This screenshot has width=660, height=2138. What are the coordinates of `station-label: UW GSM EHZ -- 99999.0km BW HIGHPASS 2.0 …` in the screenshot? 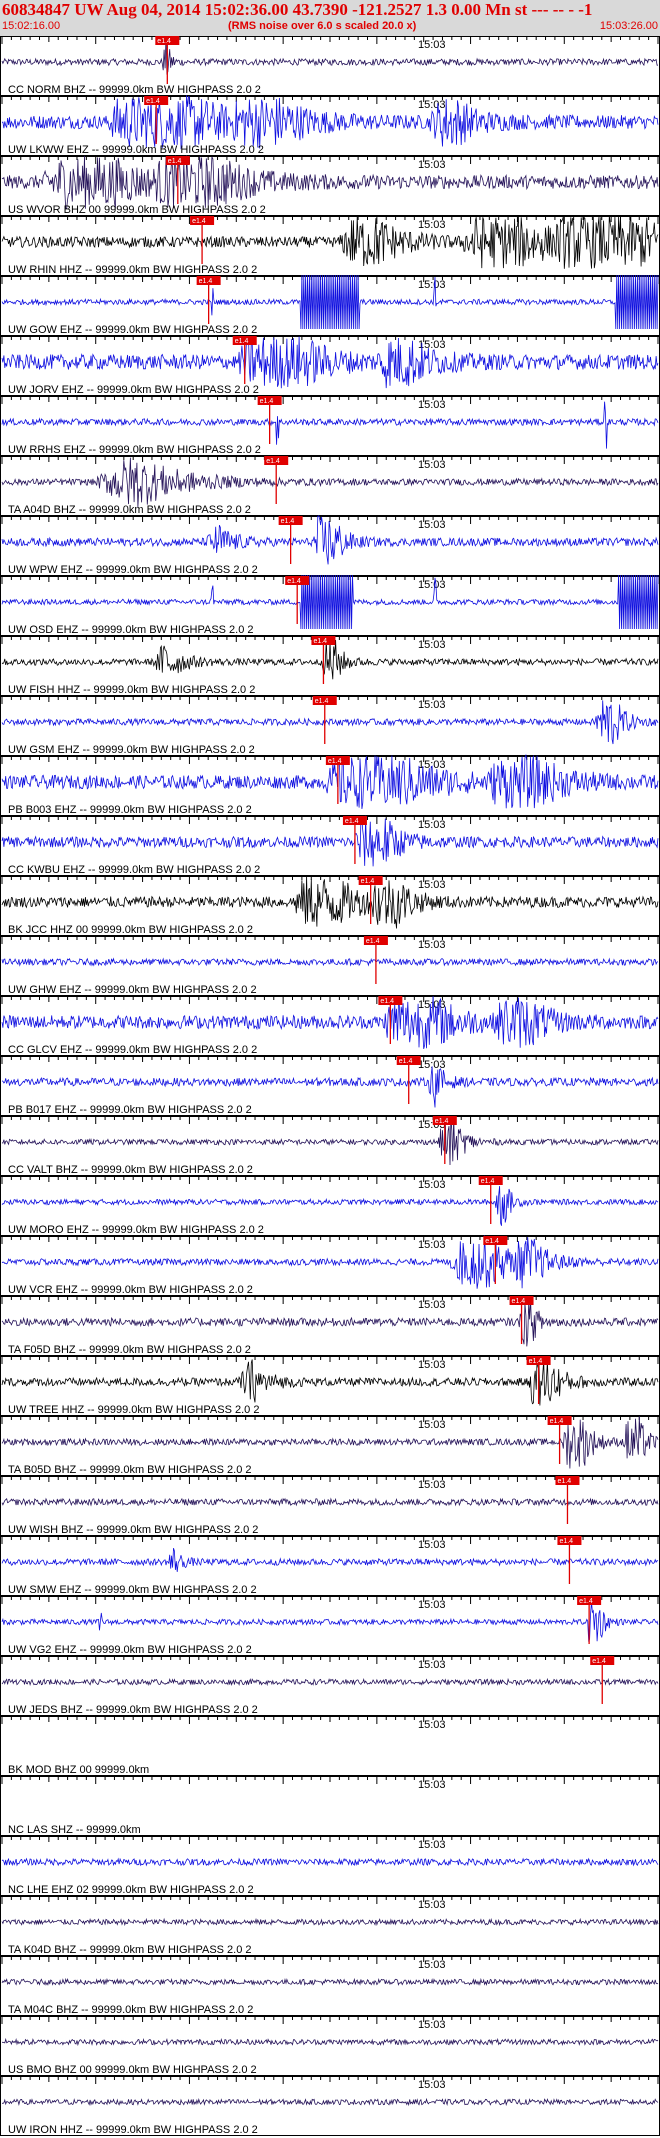 It's located at (131, 750).